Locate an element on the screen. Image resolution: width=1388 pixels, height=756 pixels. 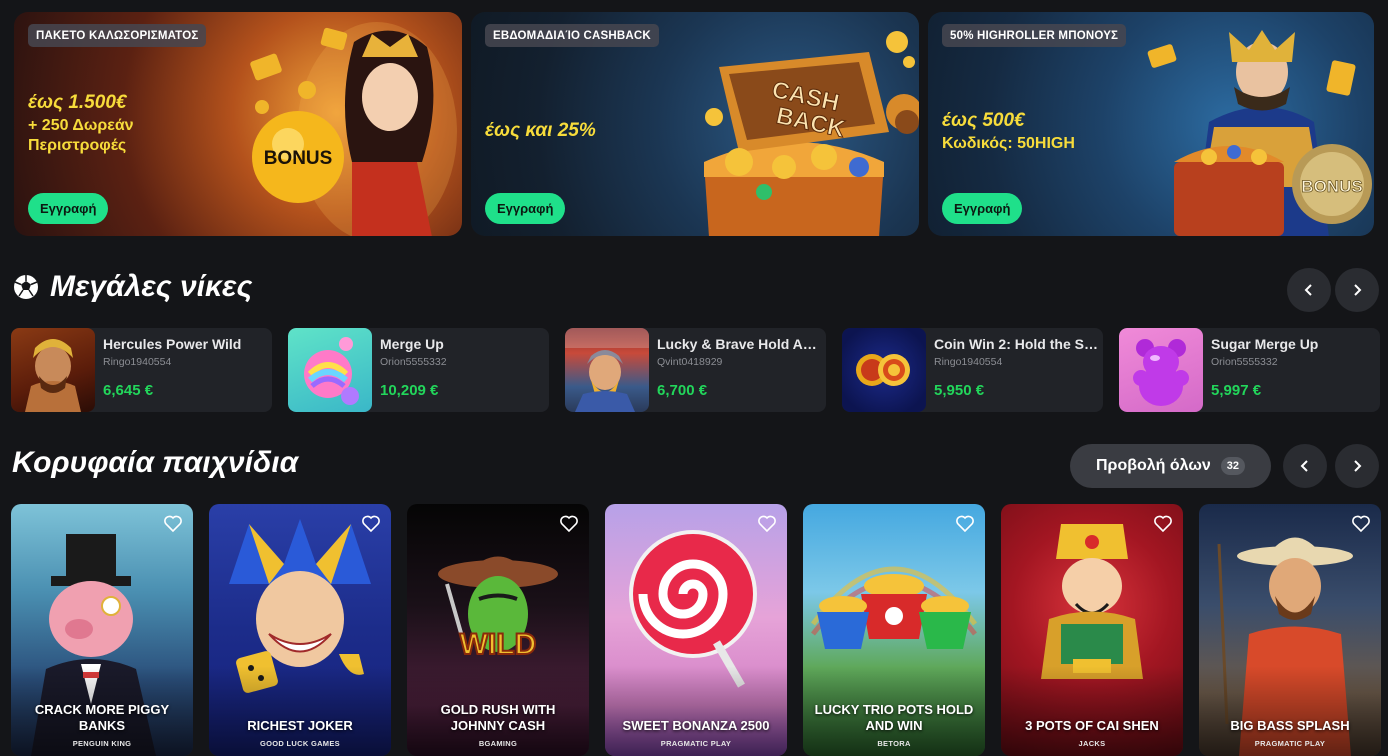
bonus-coin-text: BONUS is located at coordinates (1331, 186).